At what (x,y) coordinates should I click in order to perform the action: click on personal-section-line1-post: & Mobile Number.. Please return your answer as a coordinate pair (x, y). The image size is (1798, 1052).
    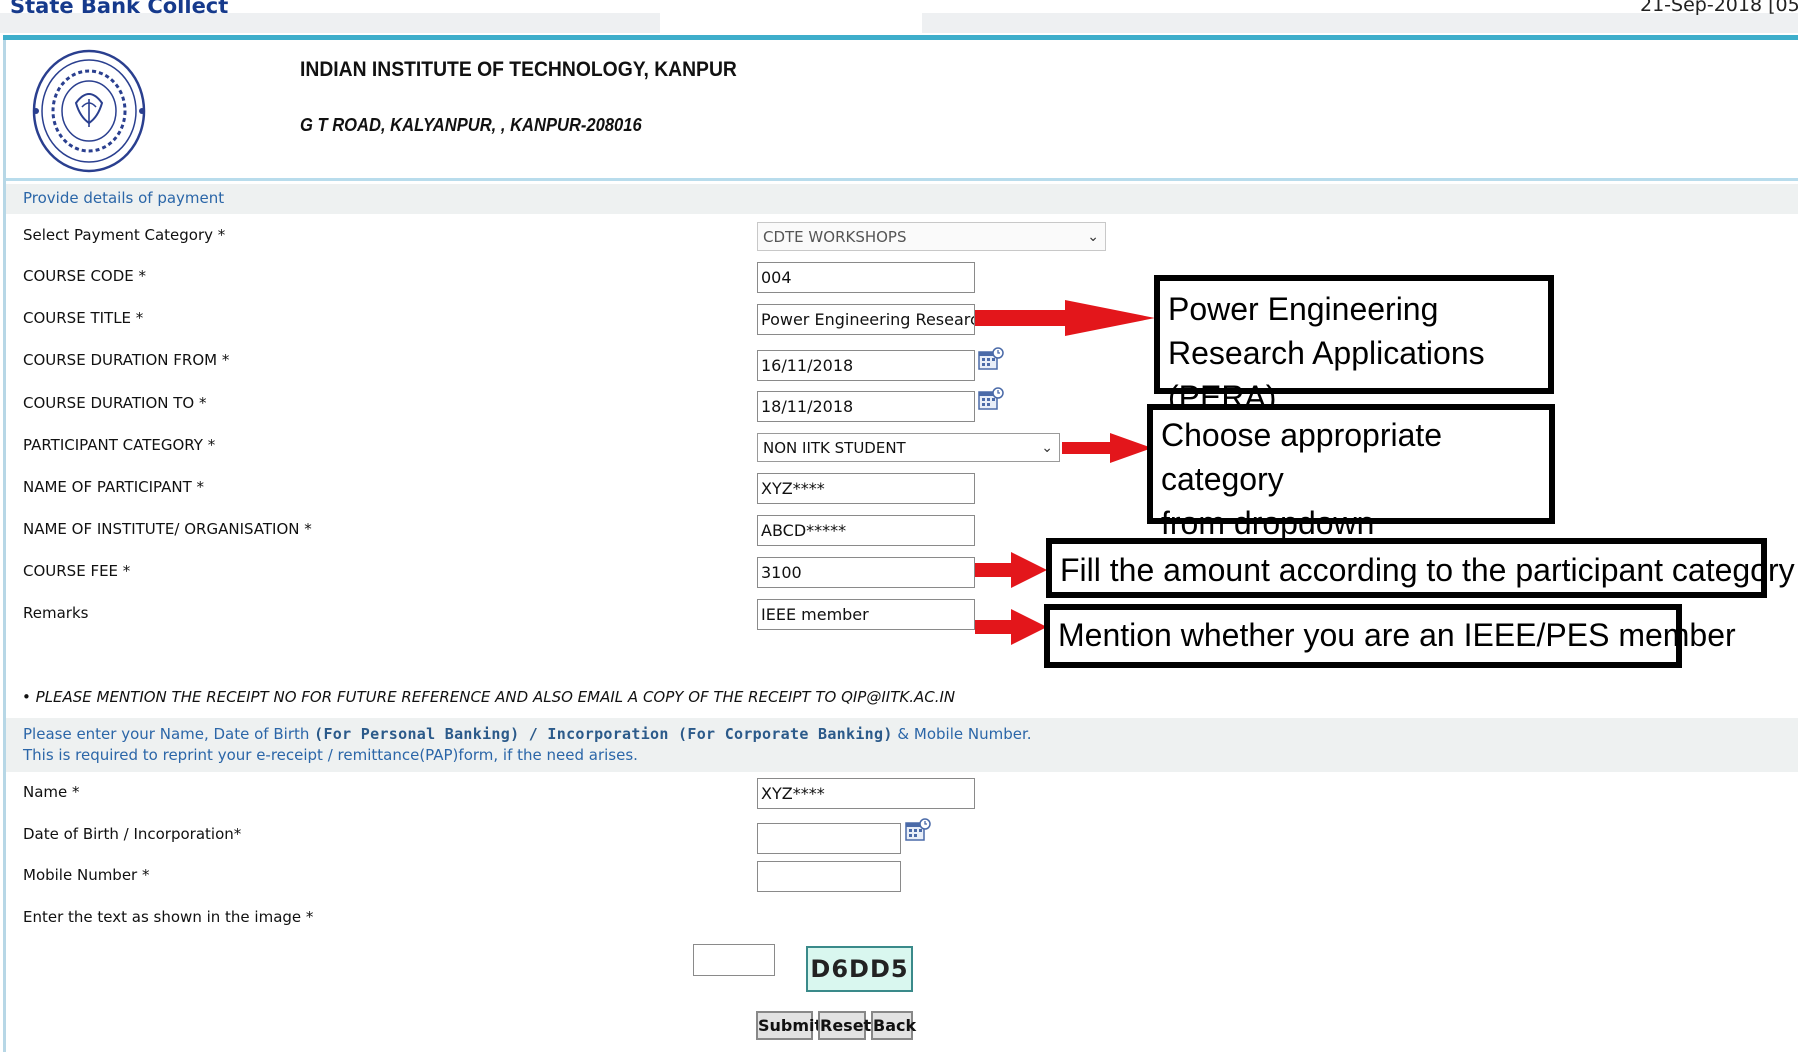
    Looking at the image, I should click on (962, 734).